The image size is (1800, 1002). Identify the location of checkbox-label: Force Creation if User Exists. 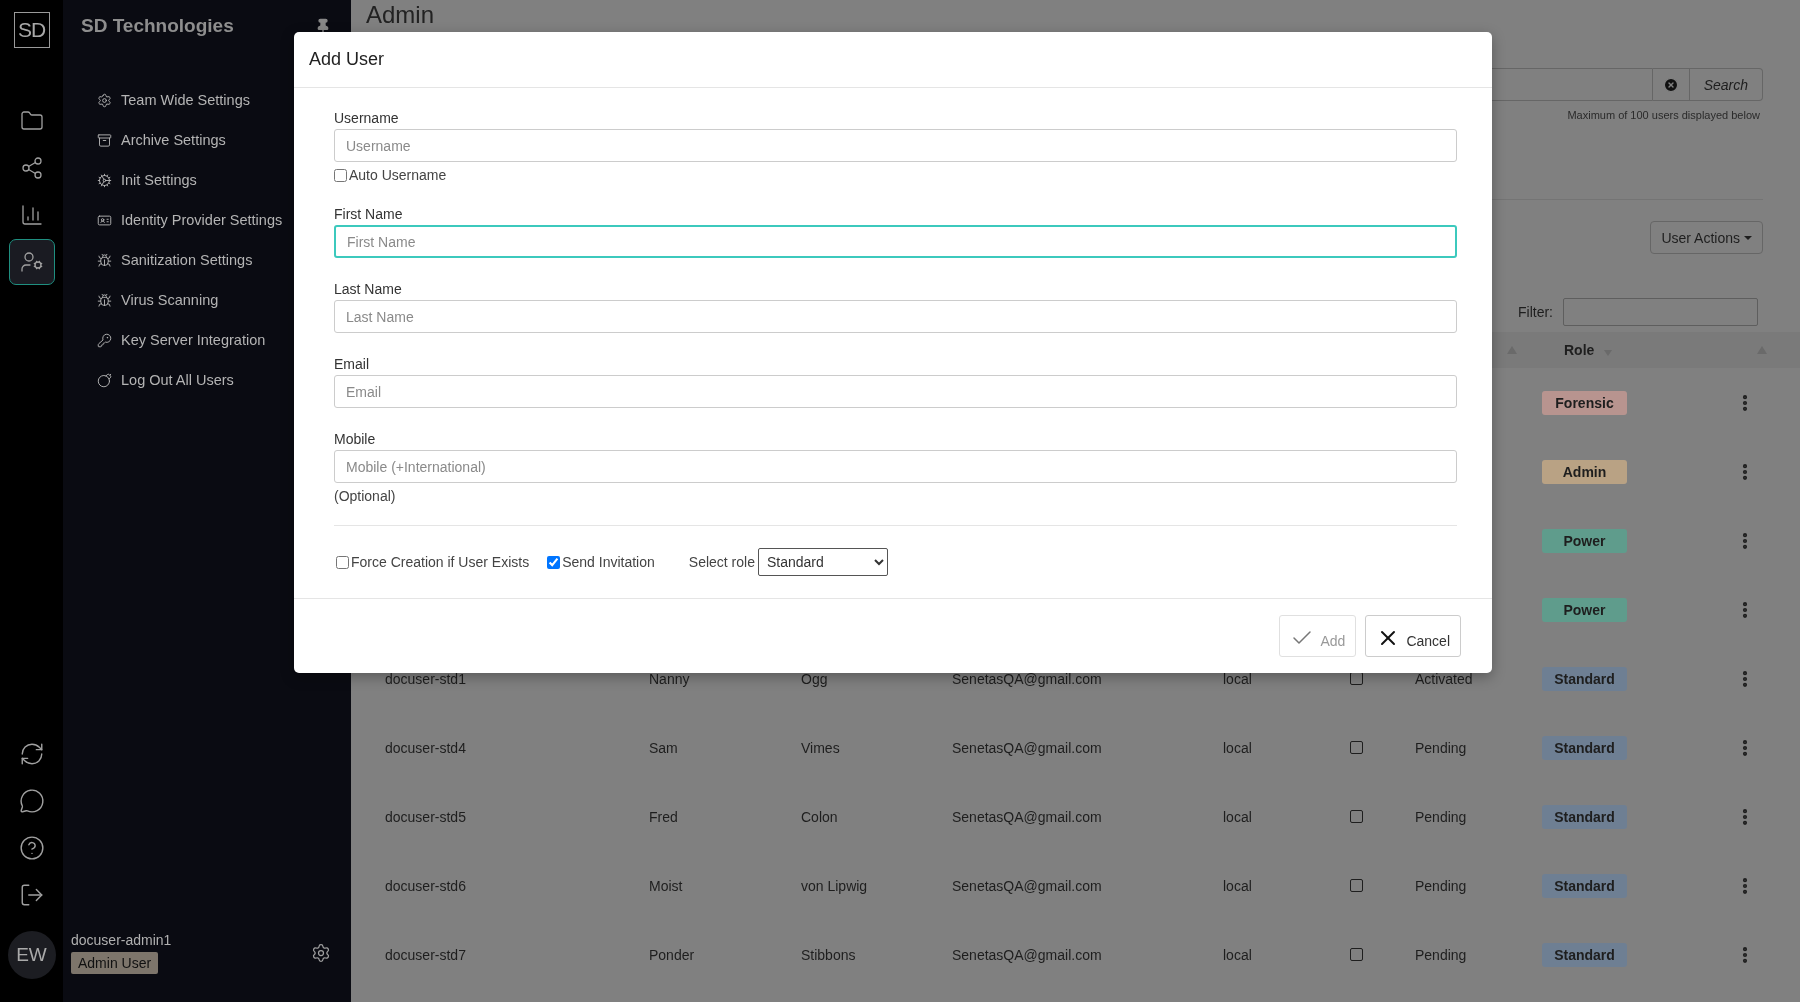
(440, 562).